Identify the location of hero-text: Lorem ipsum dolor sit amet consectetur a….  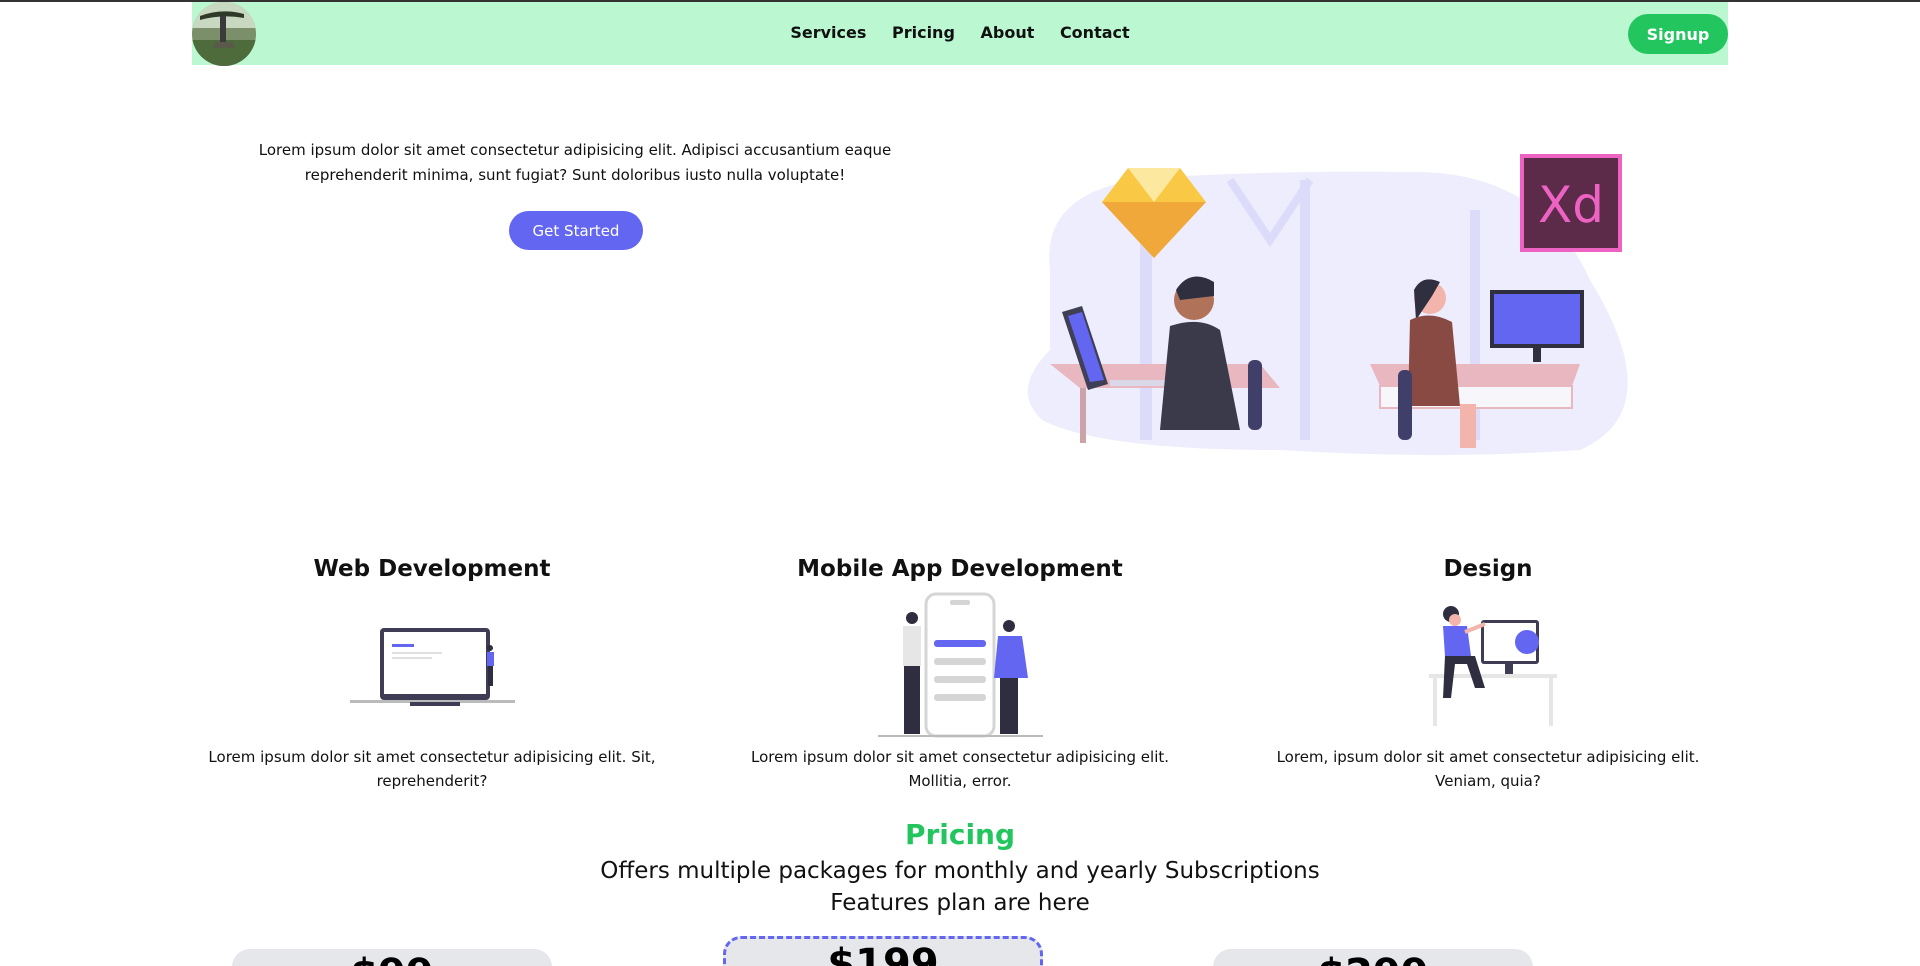
(575, 162).